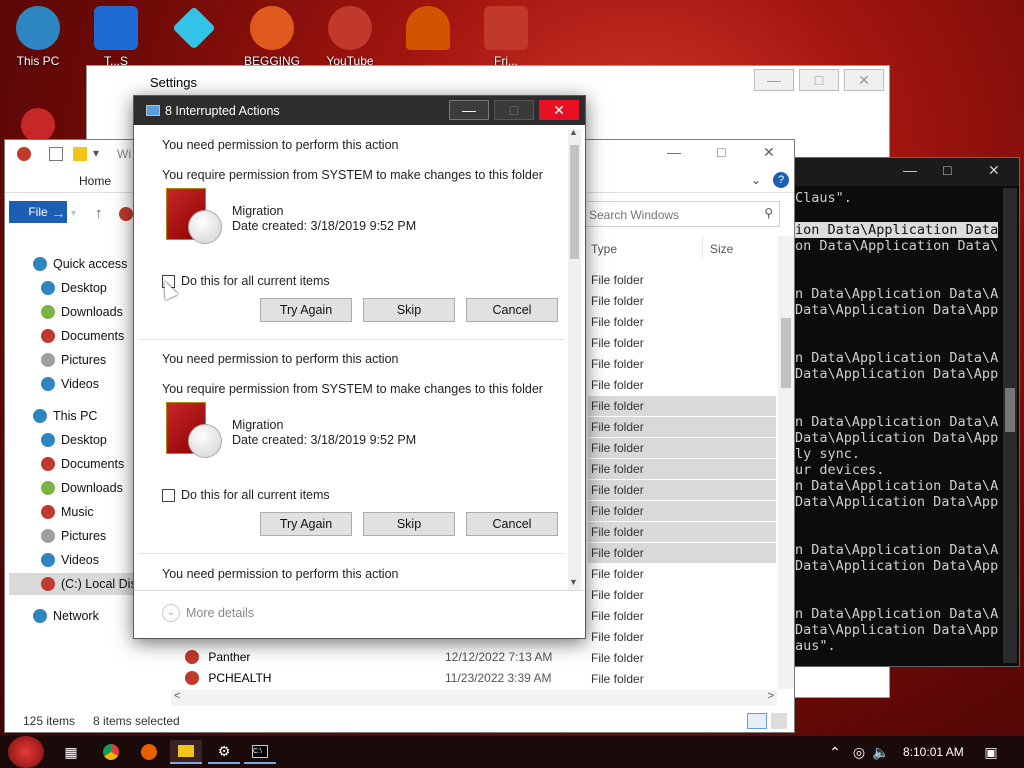 This screenshot has width=1024, height=768. What do you see at coordinates (149, 752) in the screenshot?
I see `firefox-icon` at bounding box center [149, 752].